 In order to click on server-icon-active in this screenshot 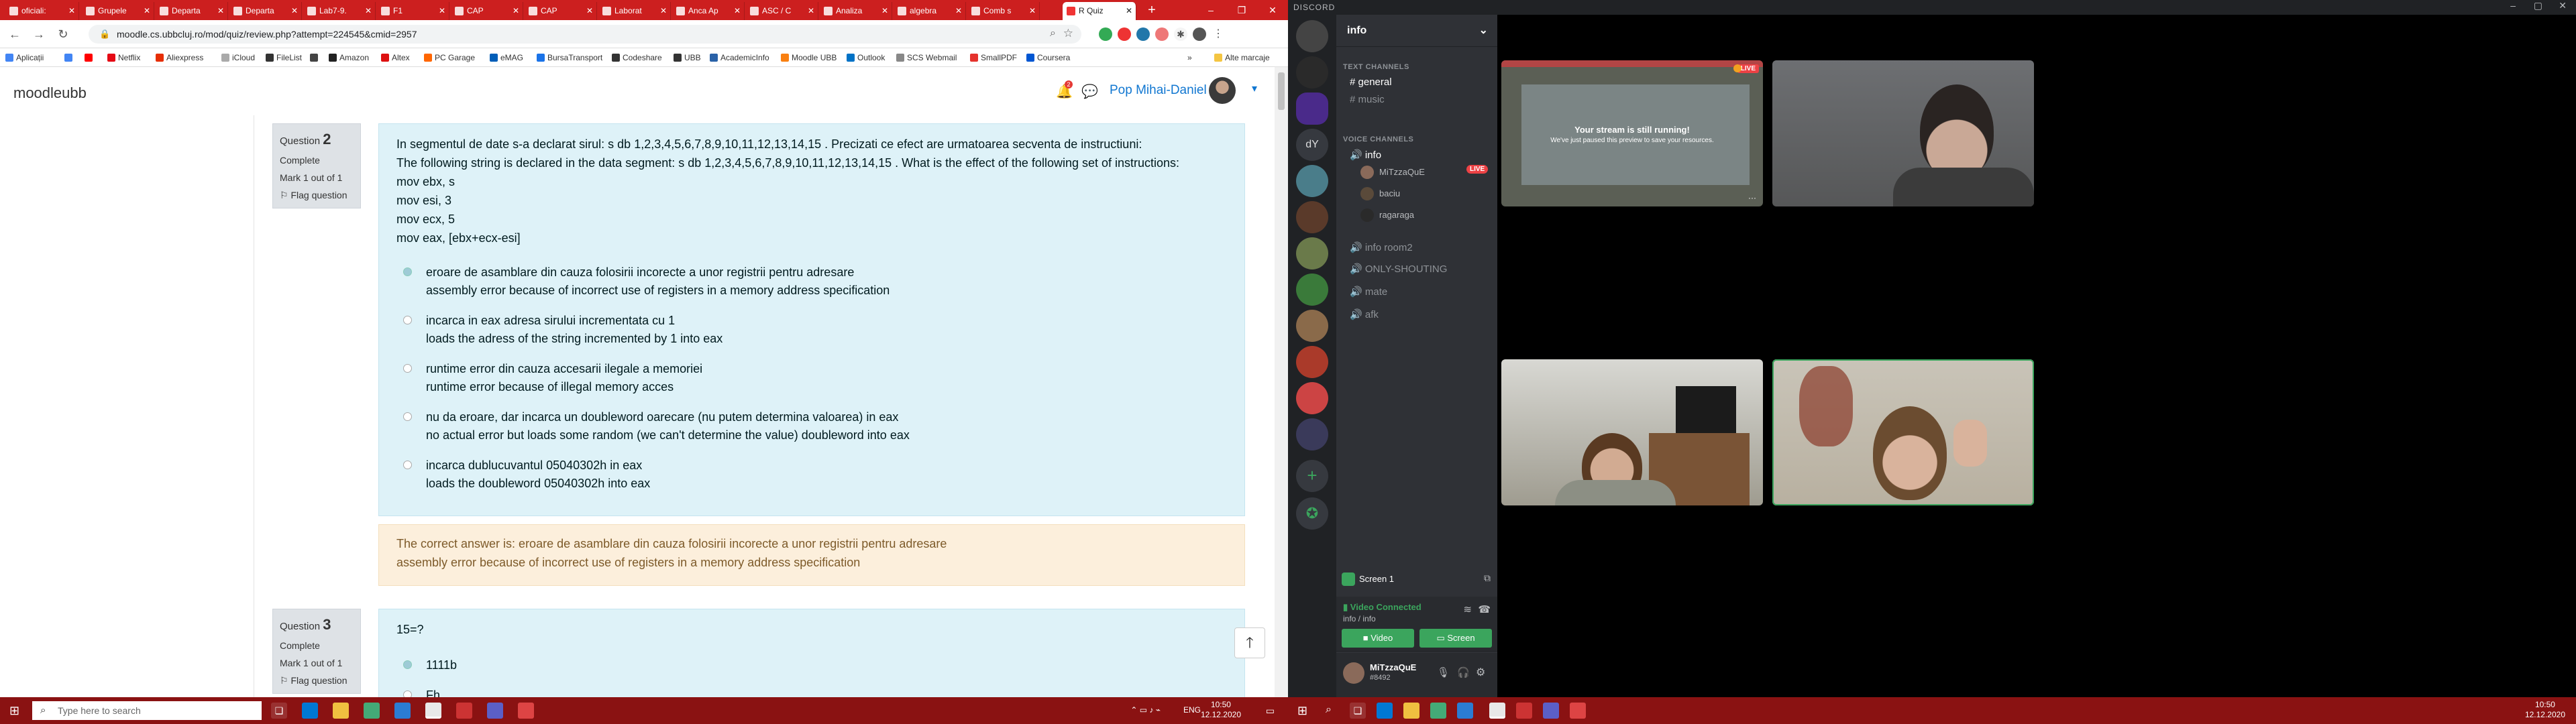, I will do `click(1312, 109)`.